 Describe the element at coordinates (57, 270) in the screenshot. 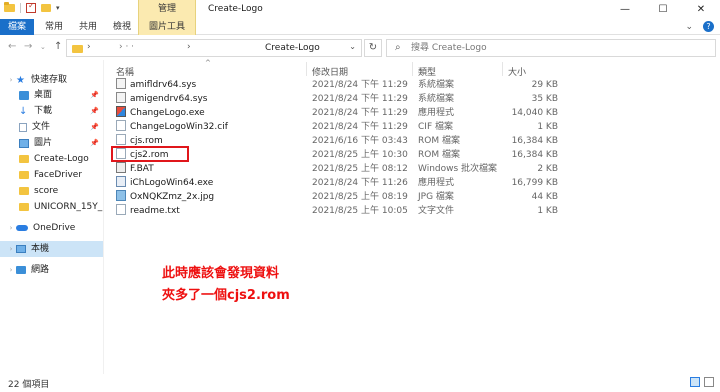

I see `nav-item-network: › 網路` at that location.